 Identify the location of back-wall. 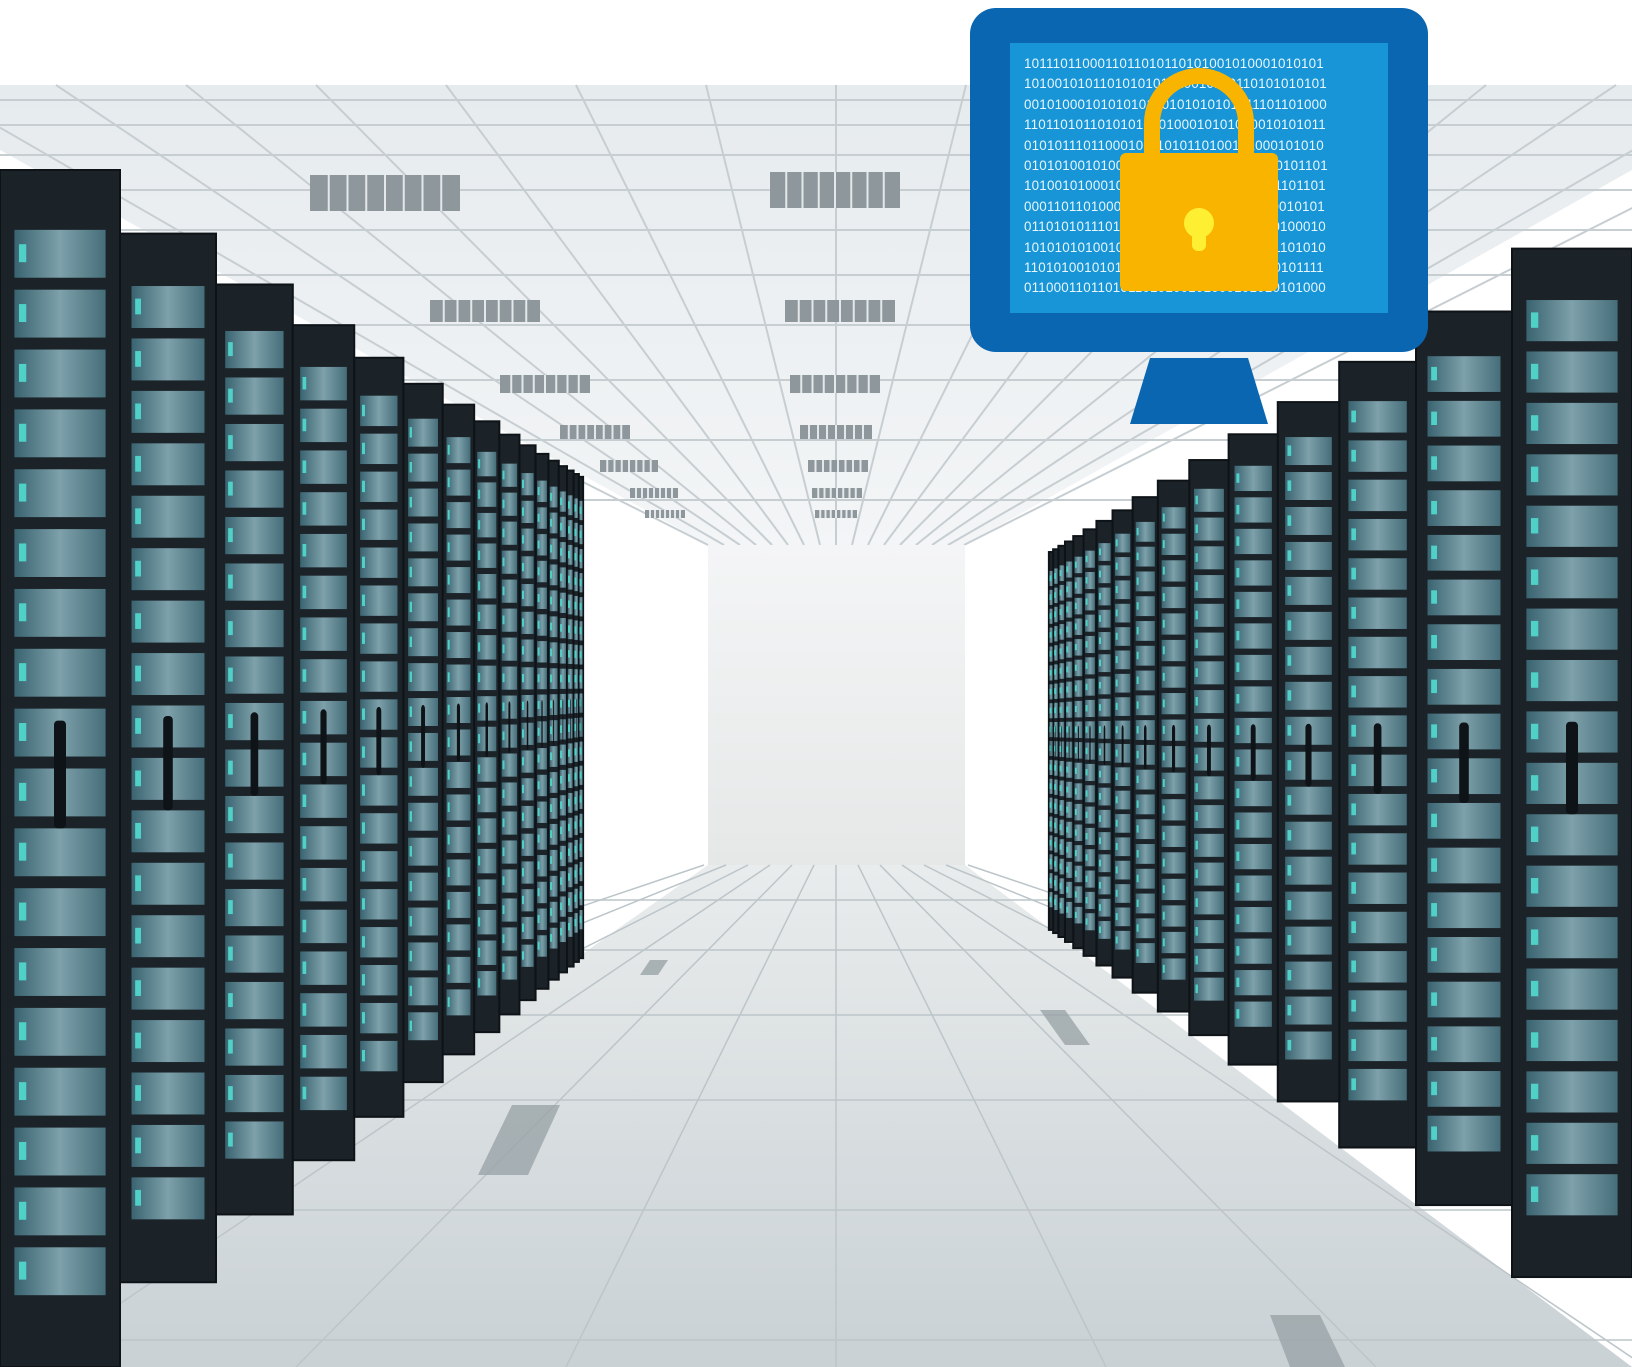
(836, 705).